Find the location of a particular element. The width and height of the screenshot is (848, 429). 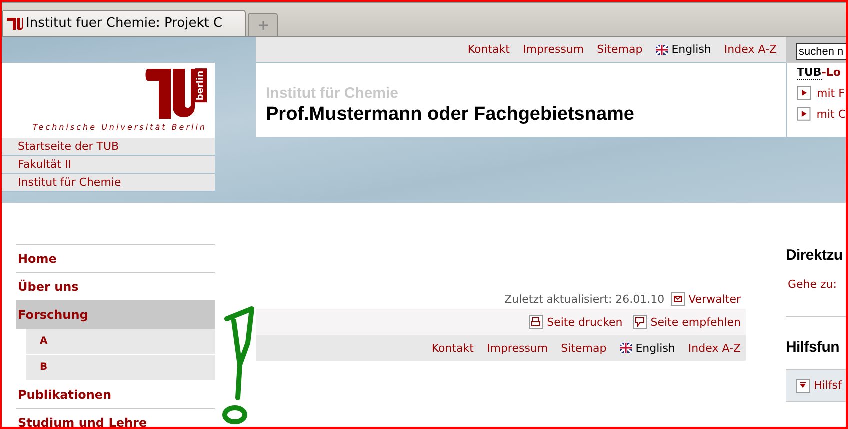

mail-icon is located at coordinates (677, 299).